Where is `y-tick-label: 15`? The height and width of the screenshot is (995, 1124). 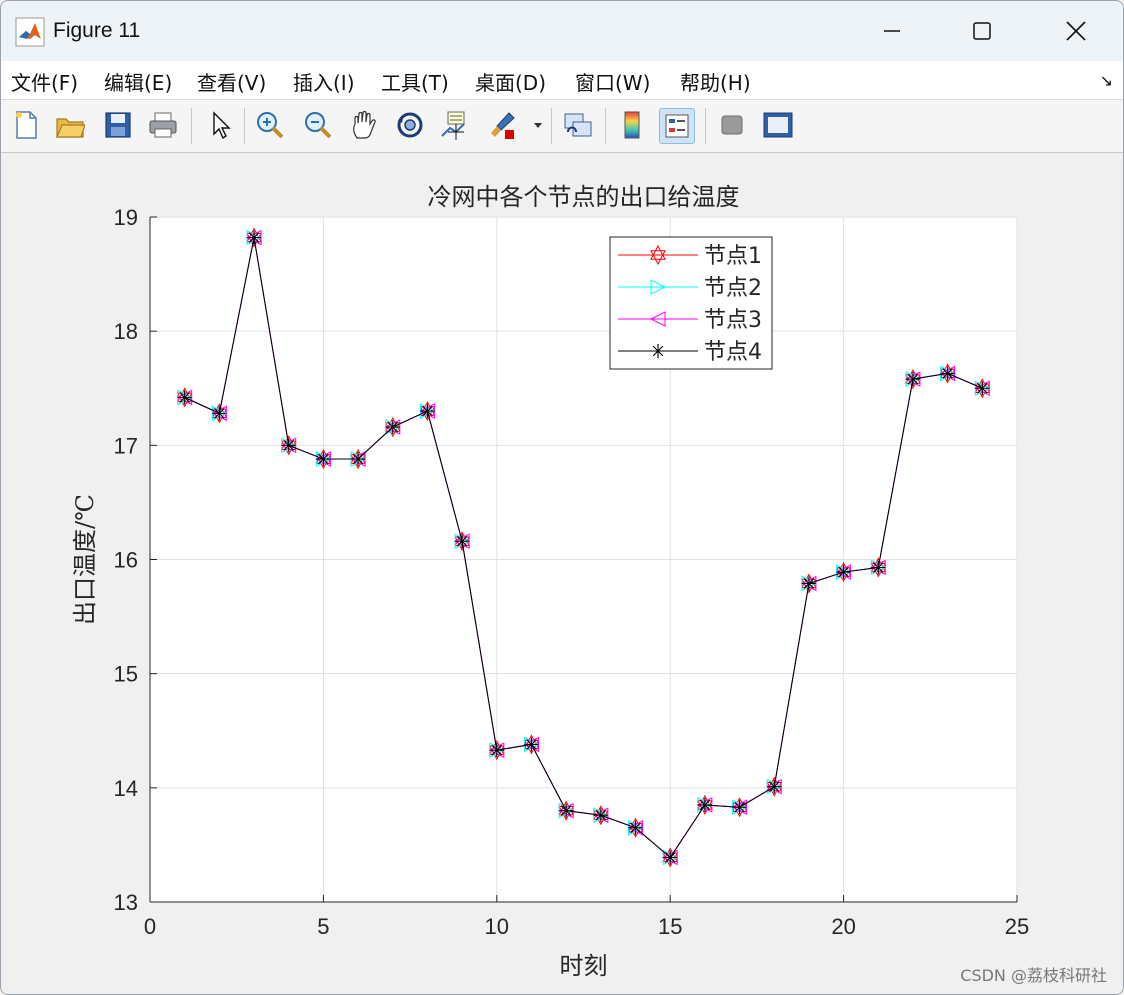
y-tick-label: 15 is located at coordinates (126, 674).